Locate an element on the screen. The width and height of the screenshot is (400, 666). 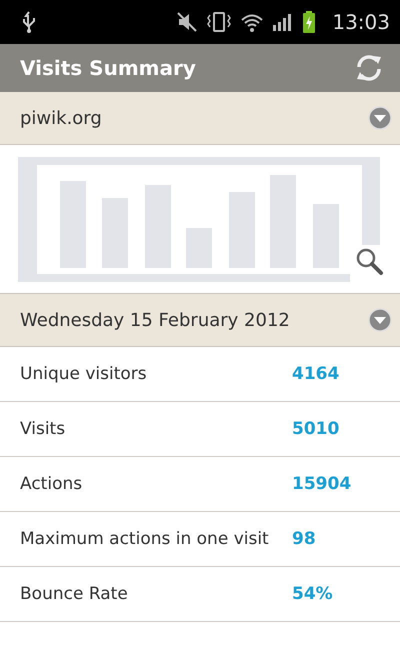
refresh-icon is located at coordinates (369, 68).